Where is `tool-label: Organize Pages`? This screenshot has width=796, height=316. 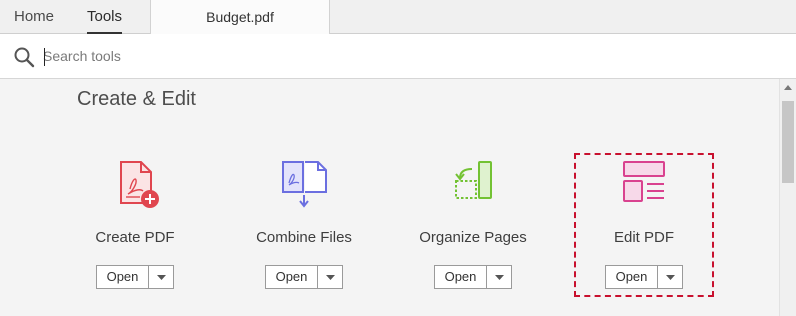 tool-label: Organize Pages is located at coordinates (473, 237).